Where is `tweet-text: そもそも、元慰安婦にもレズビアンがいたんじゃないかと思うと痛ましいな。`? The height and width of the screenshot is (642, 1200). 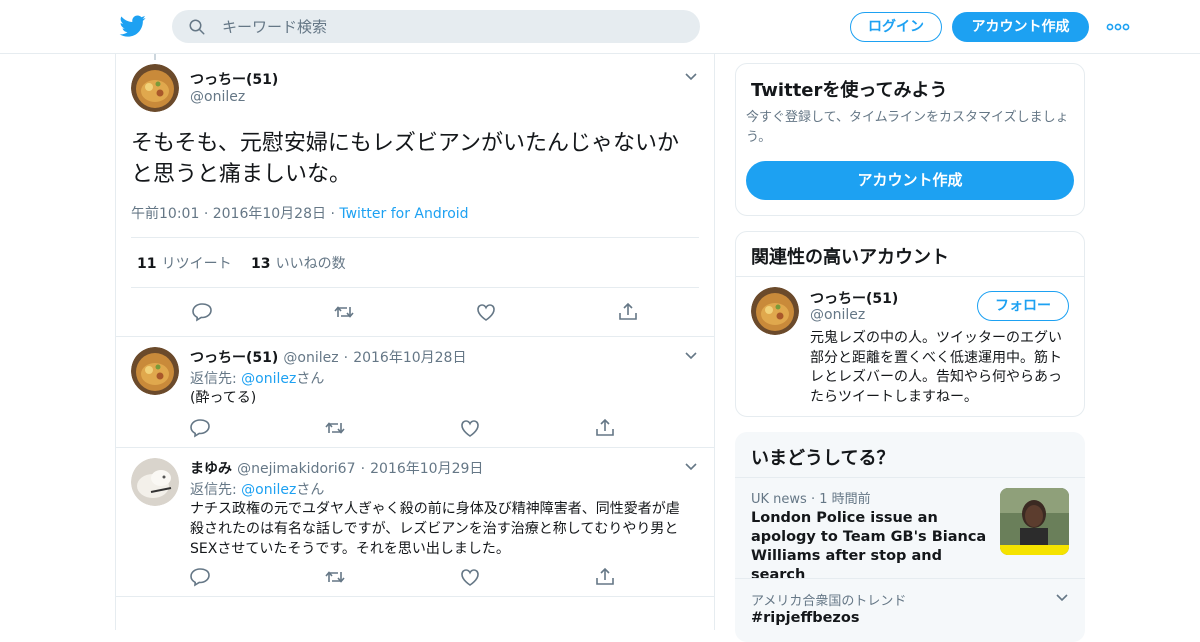
tweet-text: そもそも、元慰安婦にもレズビアンがいたんじゃないかと思うと痛ましいな。 is located at coordinates (405, 159).